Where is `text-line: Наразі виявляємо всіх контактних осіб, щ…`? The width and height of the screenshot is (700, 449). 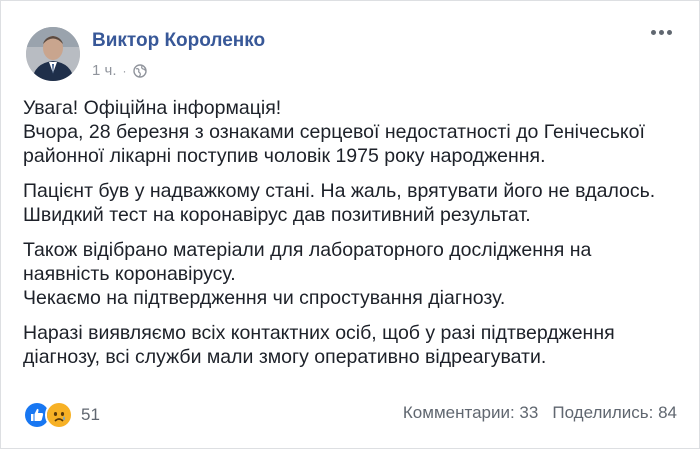
text-line: Наразі виявляємо всіх контактних осіб, щ… is located at coordinates (319, 333).